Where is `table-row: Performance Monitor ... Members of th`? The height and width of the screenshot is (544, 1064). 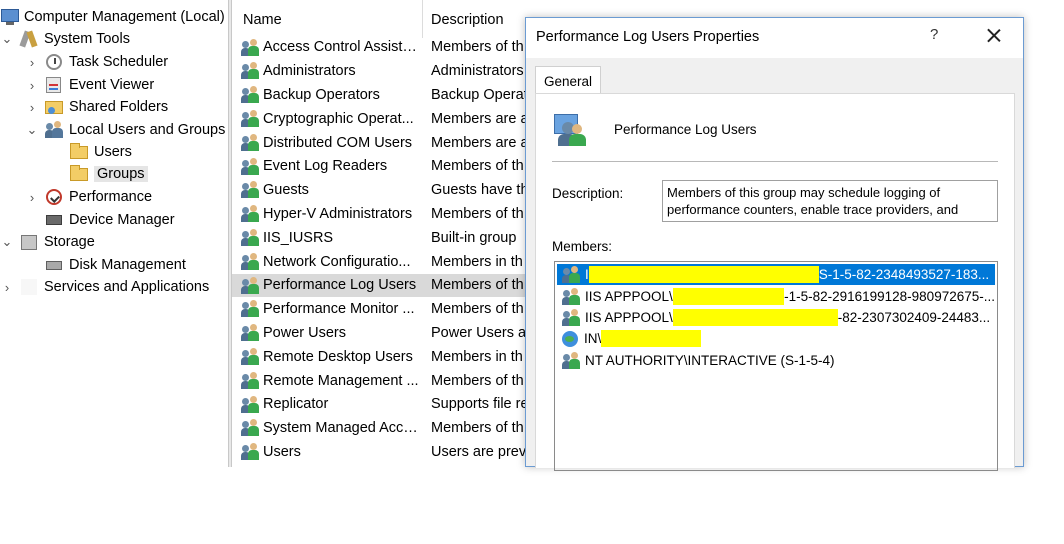 table-row: Performance Monitor ... Members of th is located at coordinates (379, 309).